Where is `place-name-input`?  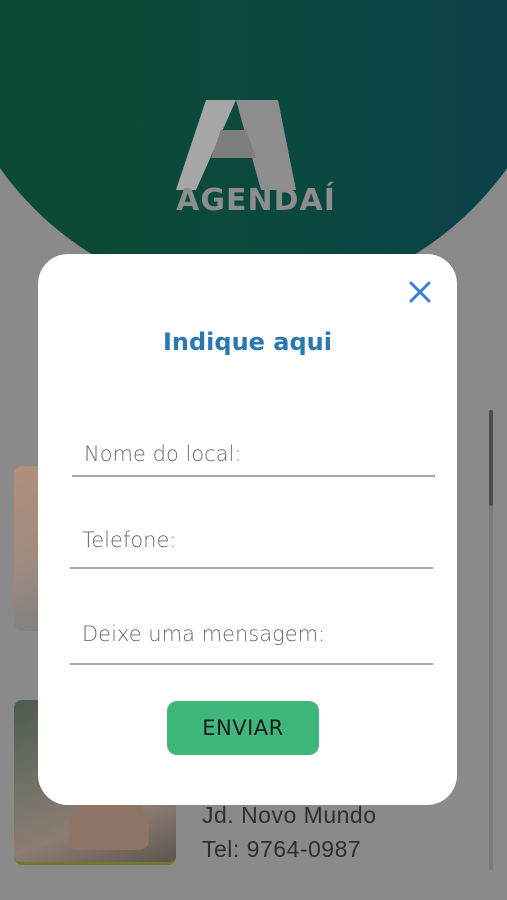 place-name-input is located at coordinates (253, 454).